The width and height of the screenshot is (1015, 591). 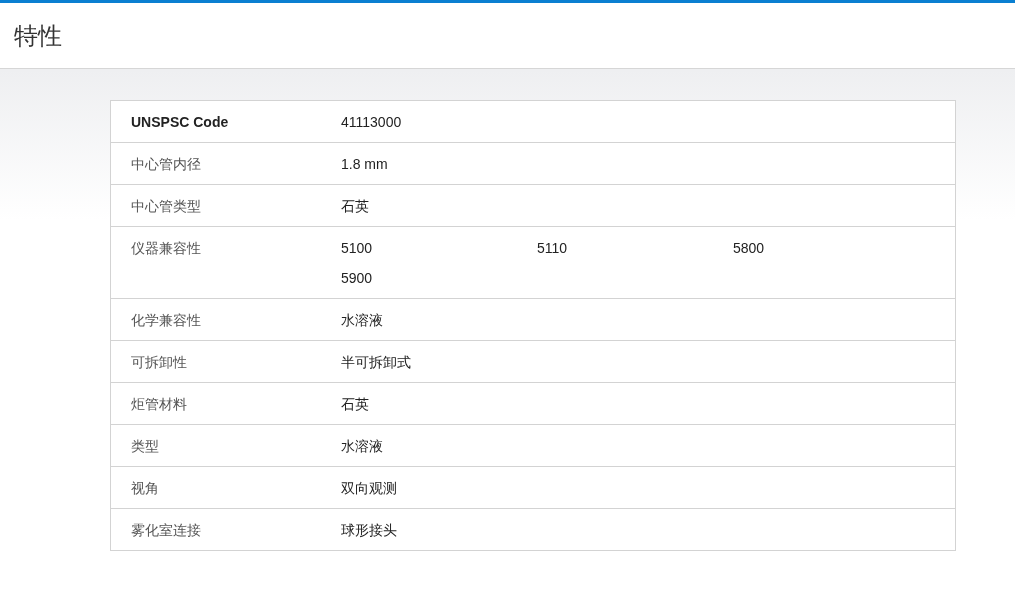 What do you see at coordinates (166, 530) in the screenshot?
I see `property-label: 雾化室连接` at bounding box center [166, 530].